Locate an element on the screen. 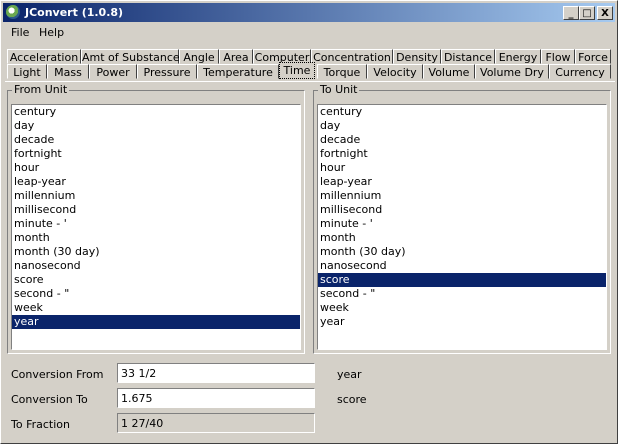 Image resolution: width=618 pixels, height=444 pixels. menu-help-label: Help is located at coordinates (52, 32).